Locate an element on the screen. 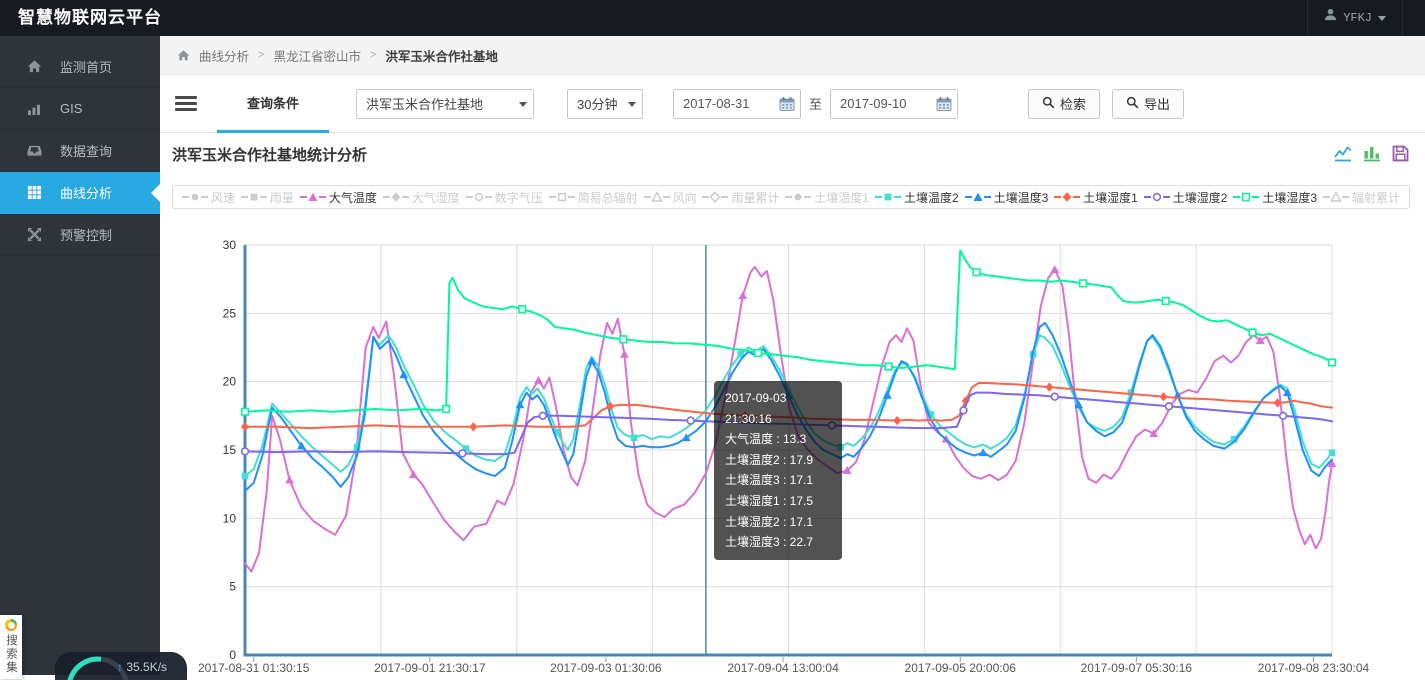 Image resolution: width=1425 pixels, height=680 pixels. svg-text: 10 is located at coordinates (230, 518).